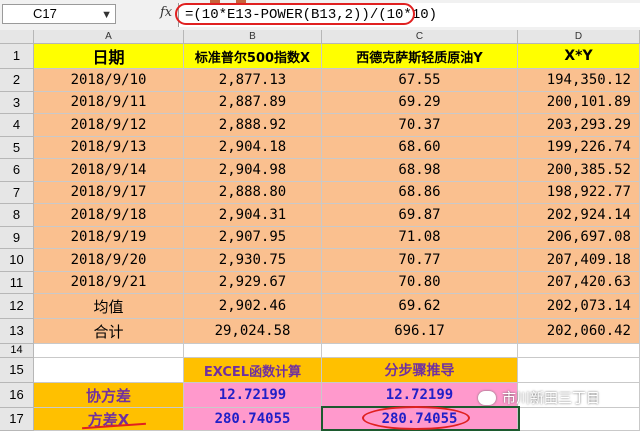 The width and height of the screenshot is (640, 431). Describe the element at coordinates (59, 14) in the screenshot. I see `name-box: C17 ▼` at that location.